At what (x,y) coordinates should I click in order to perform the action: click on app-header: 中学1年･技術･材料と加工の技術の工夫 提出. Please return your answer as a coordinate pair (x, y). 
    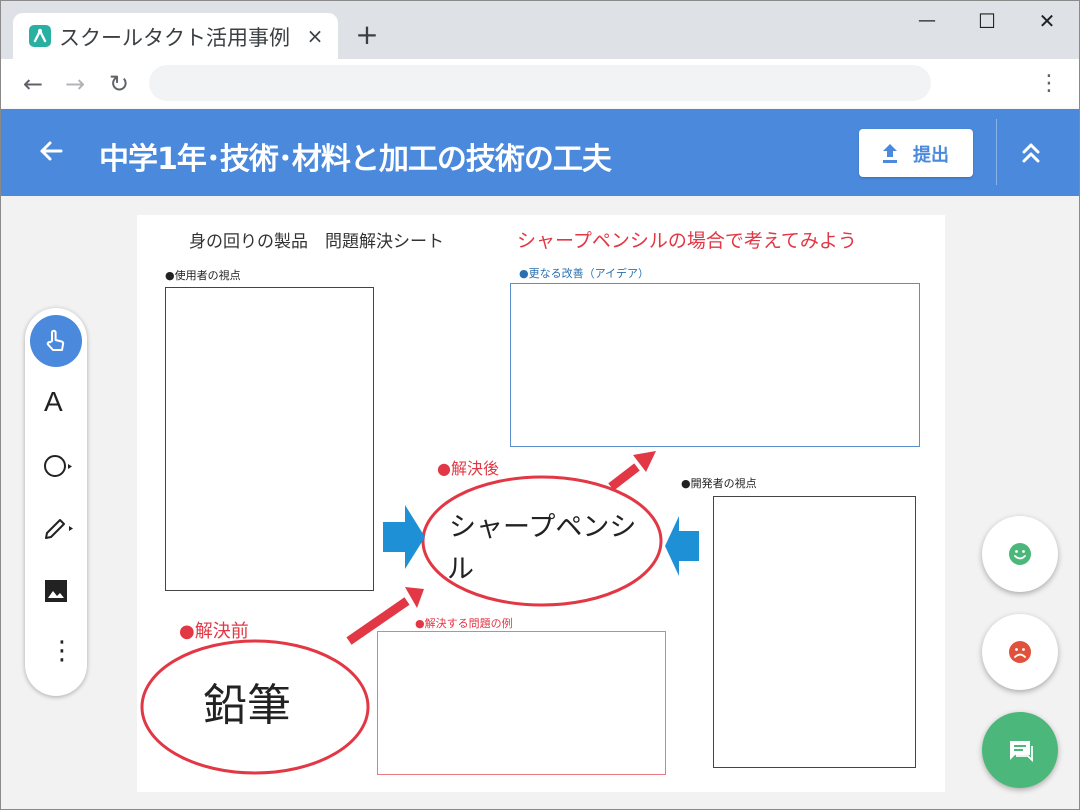
    Looking at the image, I should click on (540, 152).